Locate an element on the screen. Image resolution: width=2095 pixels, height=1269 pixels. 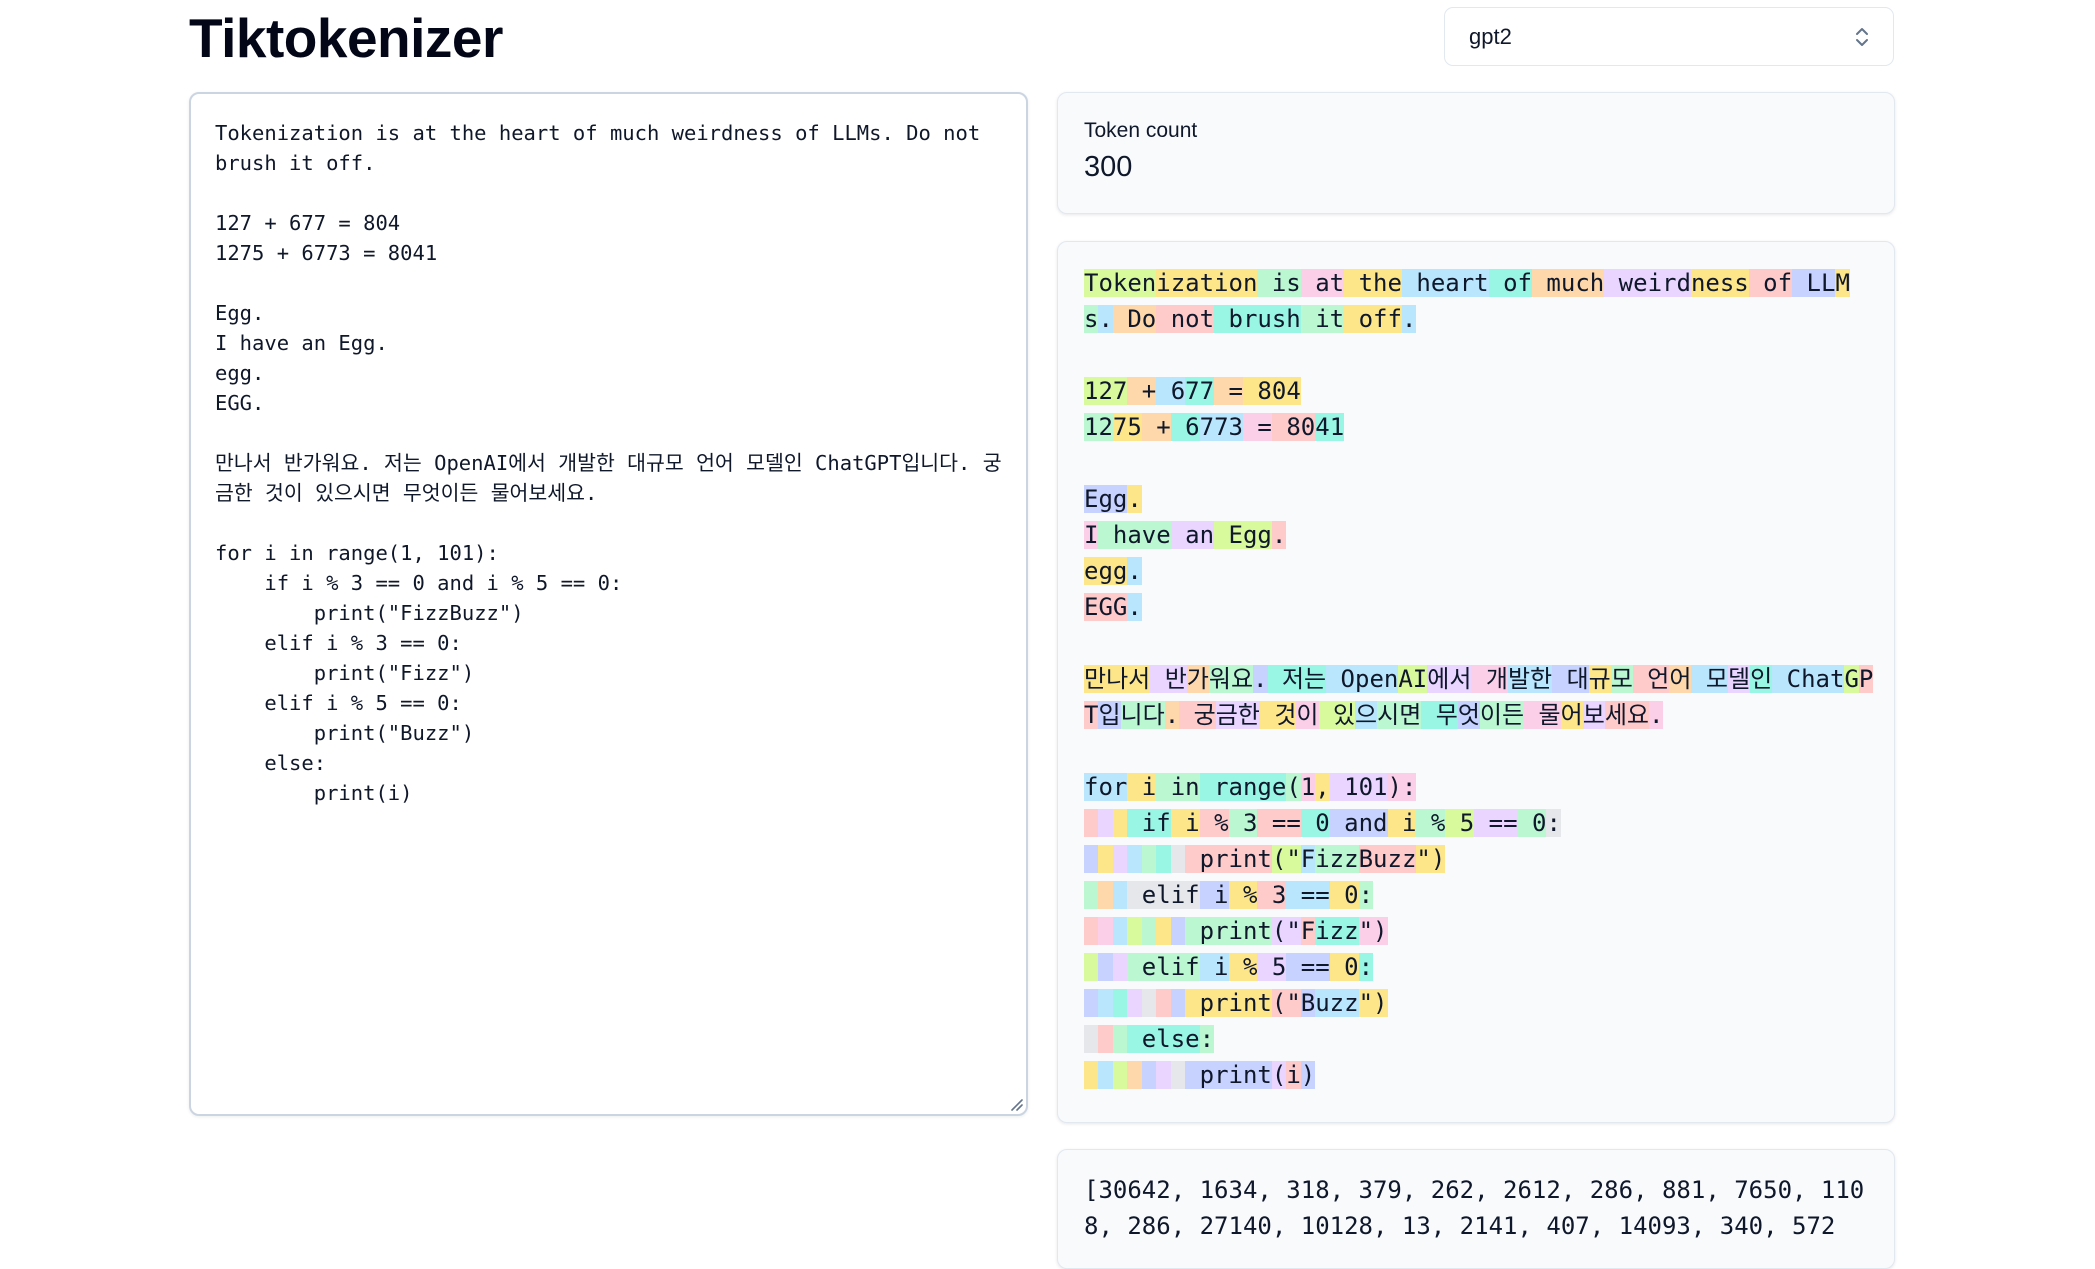
token-chip: much is located at coordinates (1568, 283).